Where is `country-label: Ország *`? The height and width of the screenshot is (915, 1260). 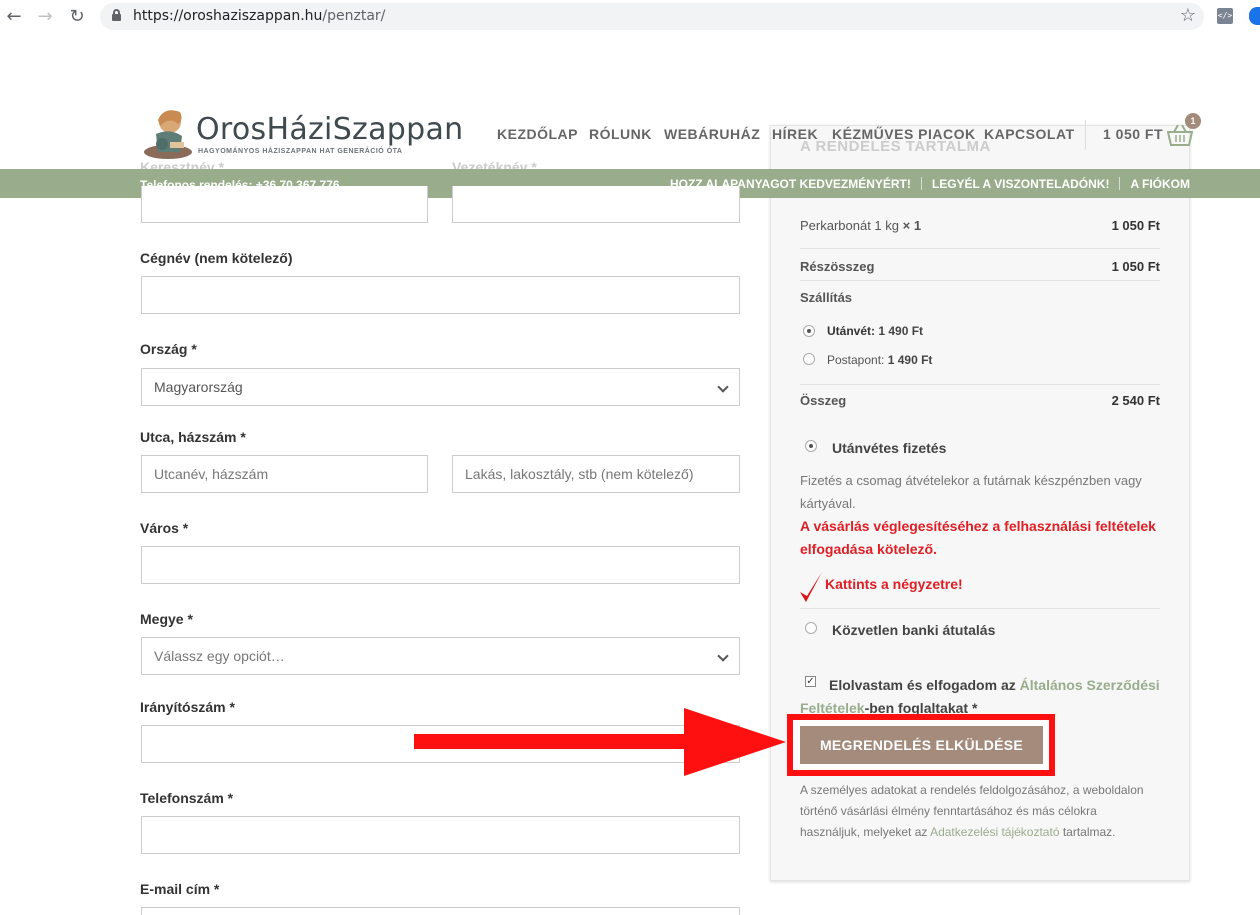
country-label: Ország * is located at coordinates (168, 349).